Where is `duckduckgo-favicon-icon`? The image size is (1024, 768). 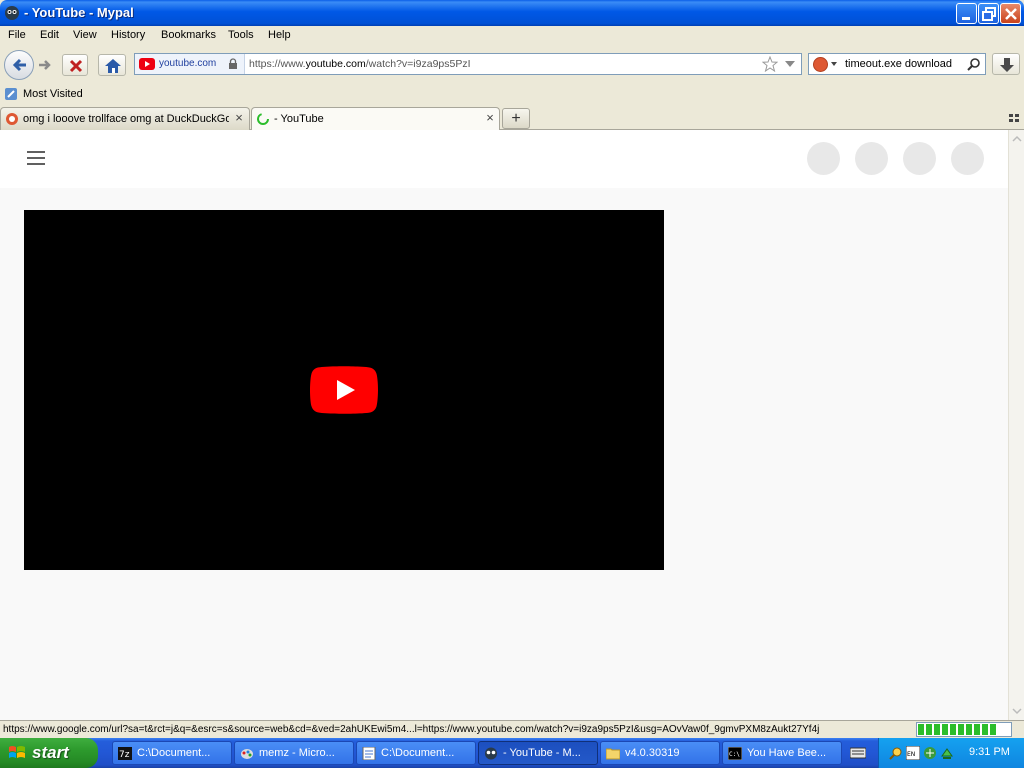
duckduckgo-favicon-icon is located at coordinates (12, 119).